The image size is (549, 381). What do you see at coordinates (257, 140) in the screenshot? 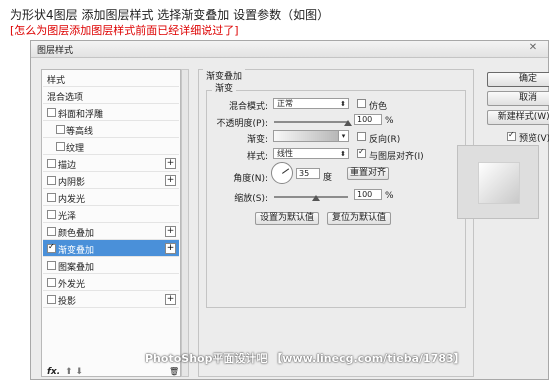
I see `gradient-label: 渐变:` at bounding box center [257, 140].